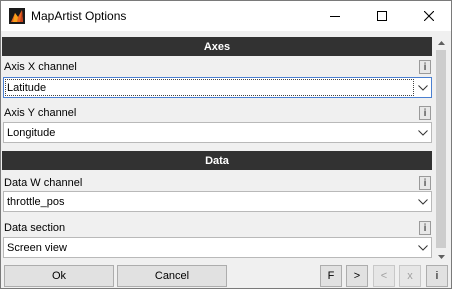 The image size is (452, 289). Describe the element at coordinates (410, 276) in the screenshot. I see `x-button: x` at that location.